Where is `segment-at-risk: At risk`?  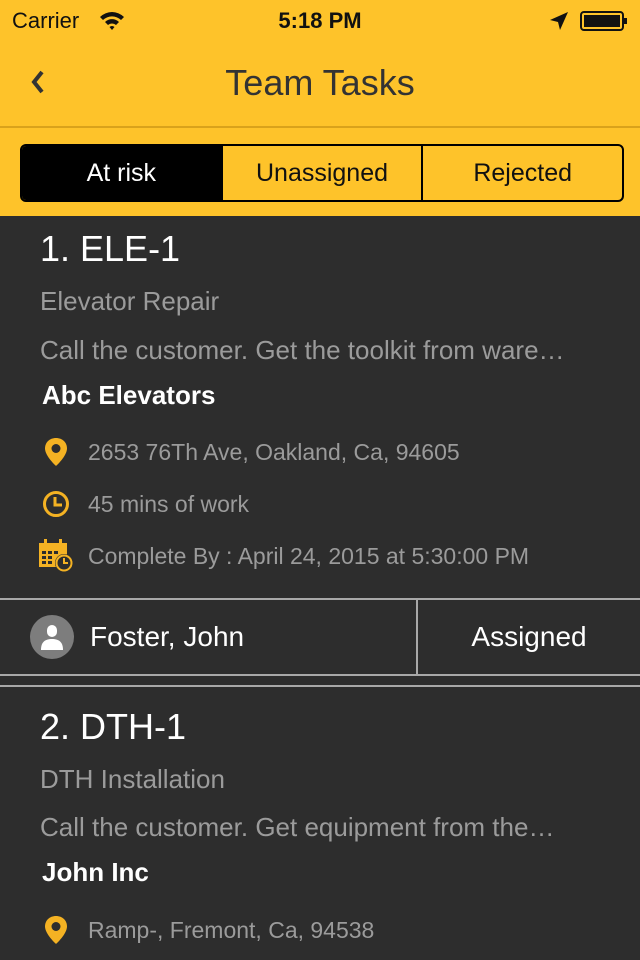
segment-at-risk: At risk is located at coordinates (121, 173).